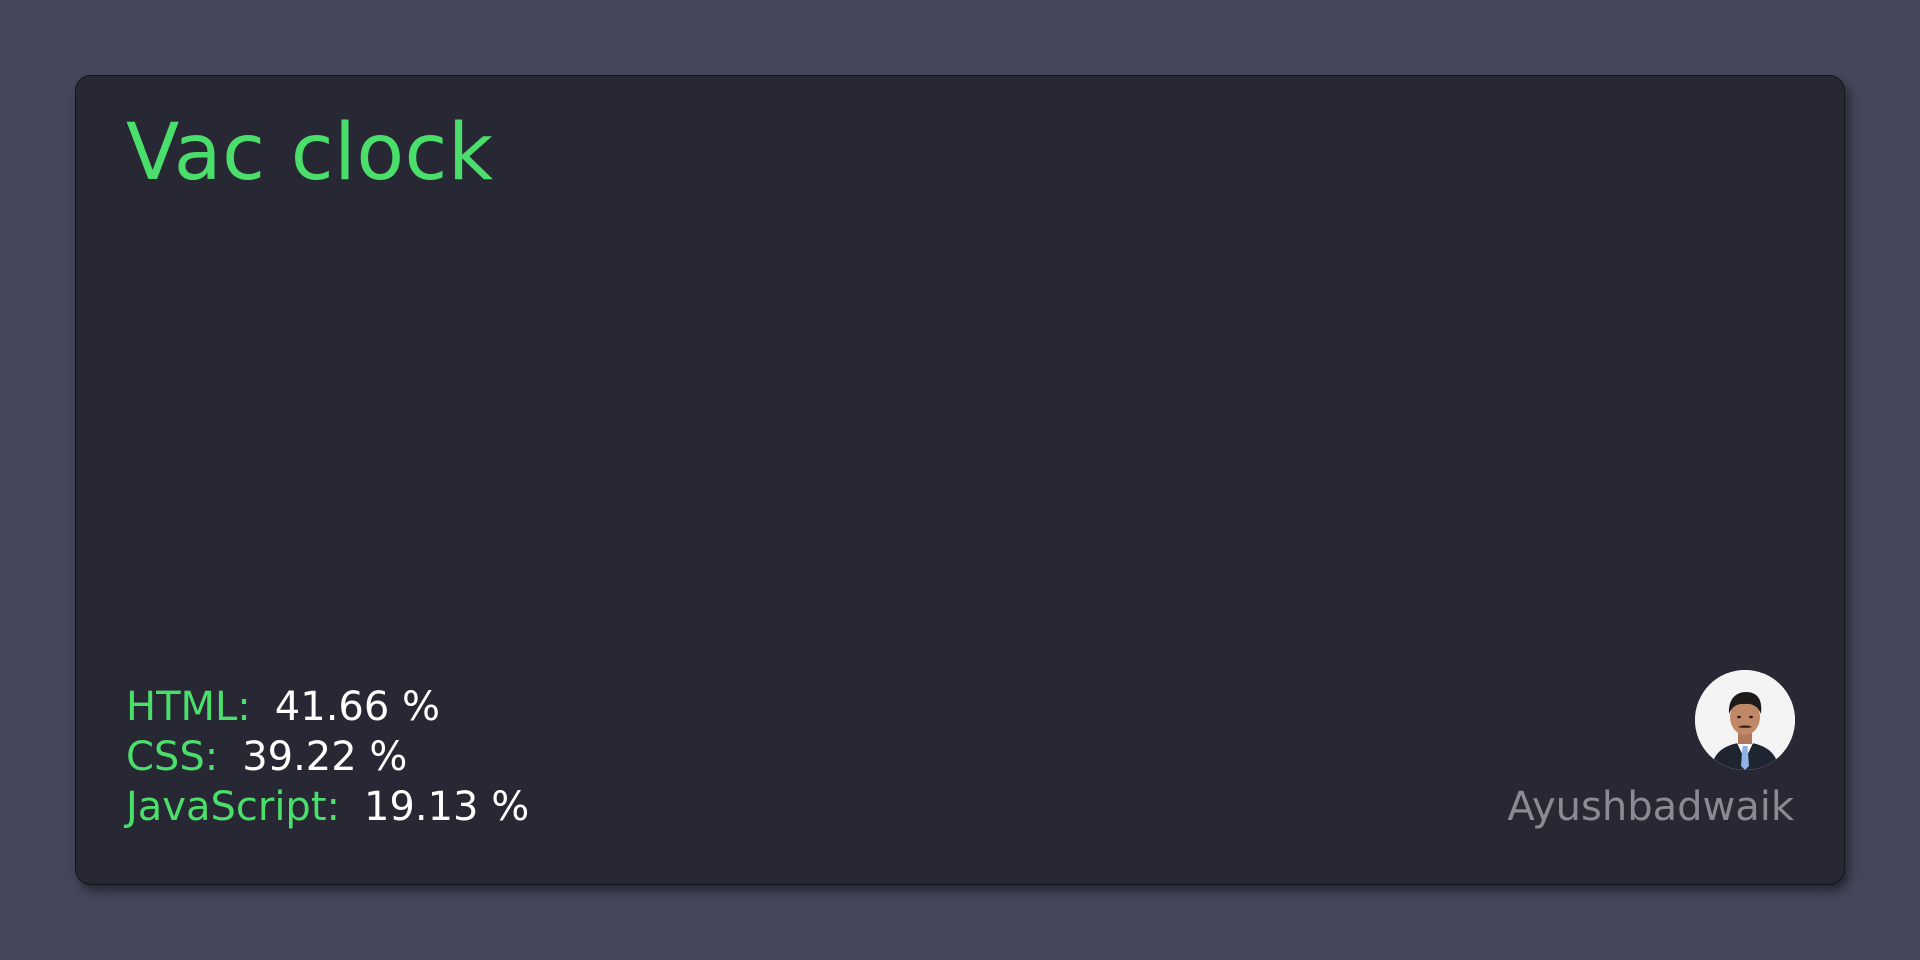 This screenshot has width=1920, height=960. I want to click on stat-value: 41.66 %, so click(357, 707).